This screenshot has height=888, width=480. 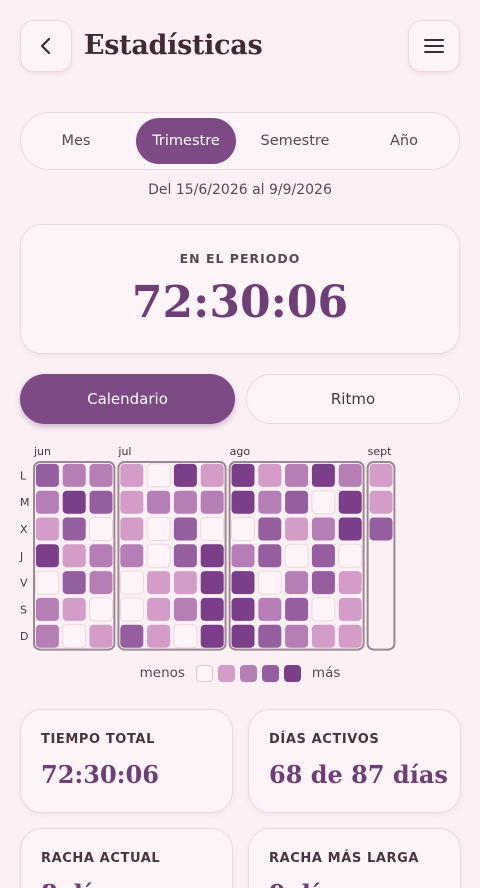 I want to click on stat-card-current-streak: RACHA ACTUAL 8 días, so click(x=126, y=858).